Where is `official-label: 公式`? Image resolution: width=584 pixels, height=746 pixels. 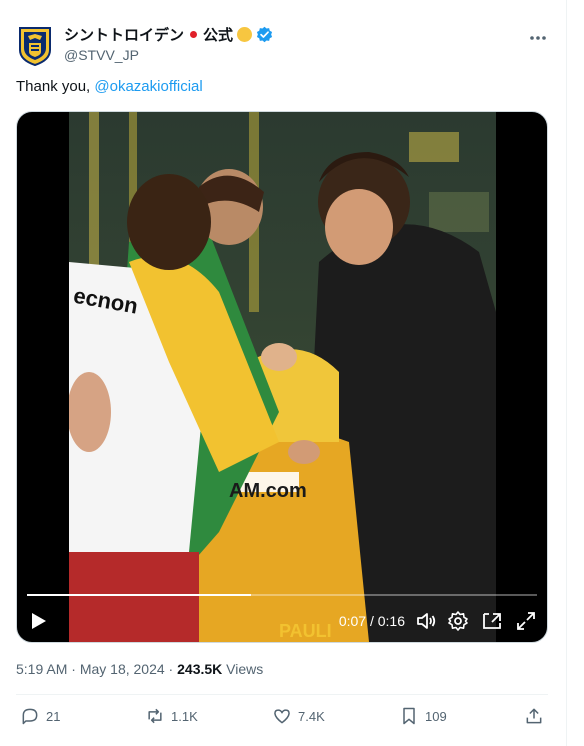 official-label: 公式 is located at coordinates (218, 35).